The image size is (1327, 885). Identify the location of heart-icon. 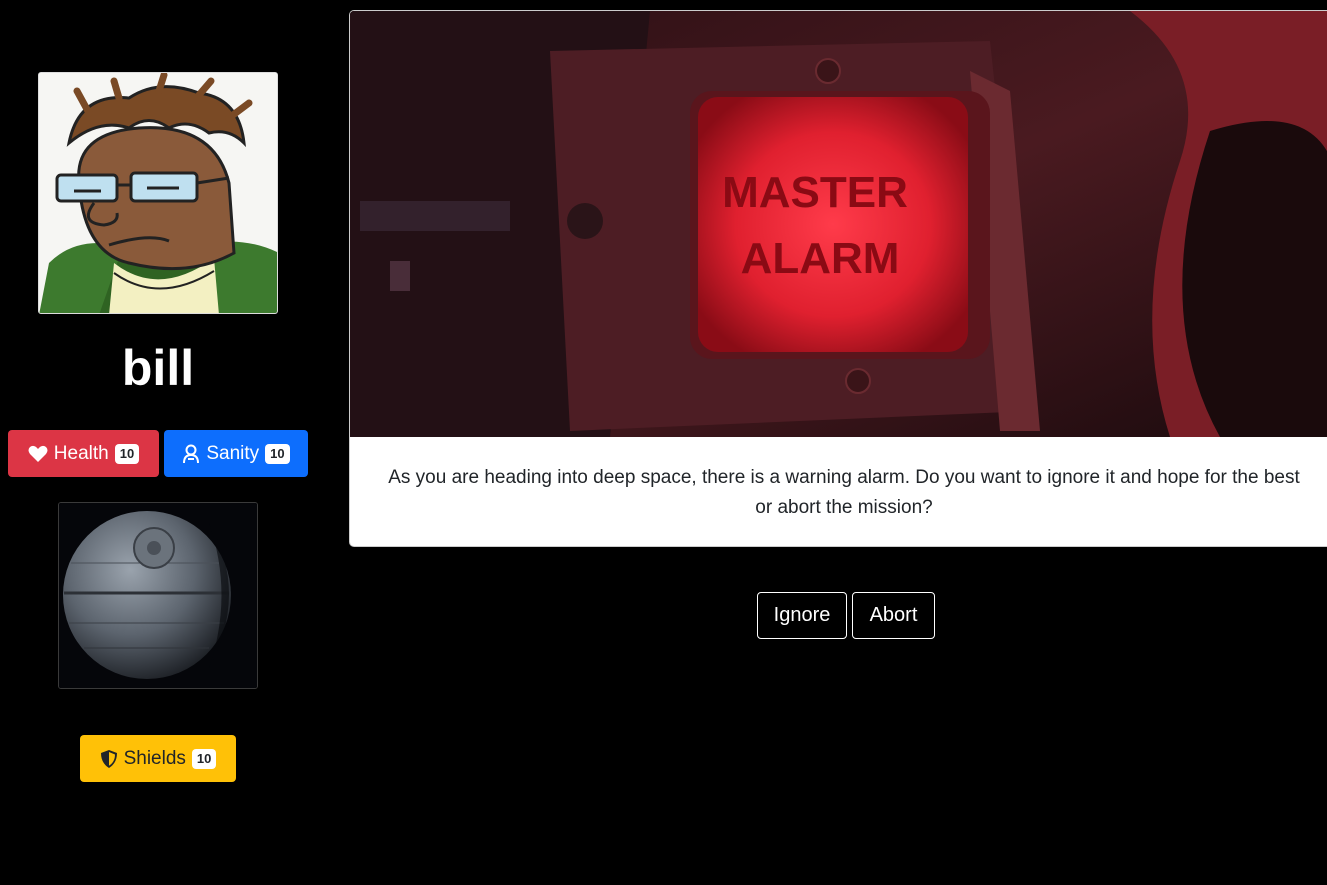
(38, 454).